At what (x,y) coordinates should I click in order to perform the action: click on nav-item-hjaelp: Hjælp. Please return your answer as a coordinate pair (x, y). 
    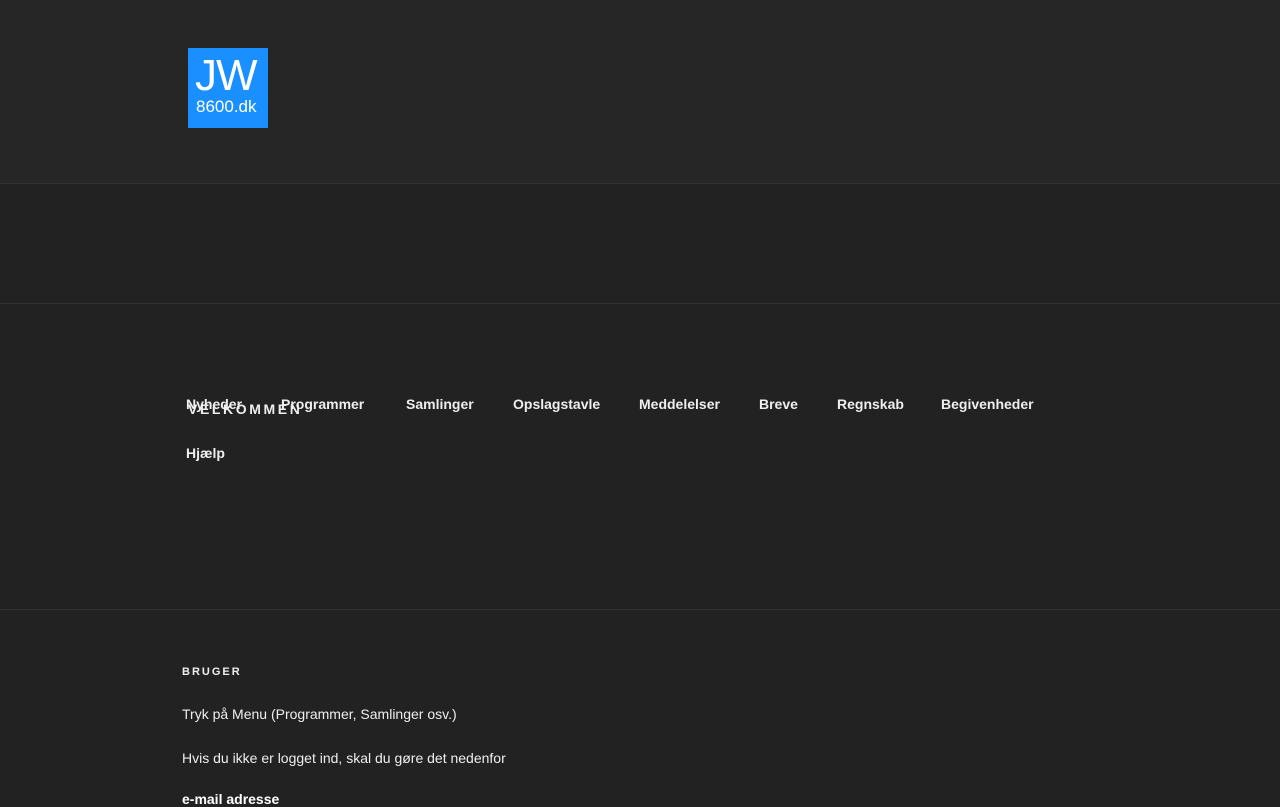
    Looking at the image, I should click on (205, 453).